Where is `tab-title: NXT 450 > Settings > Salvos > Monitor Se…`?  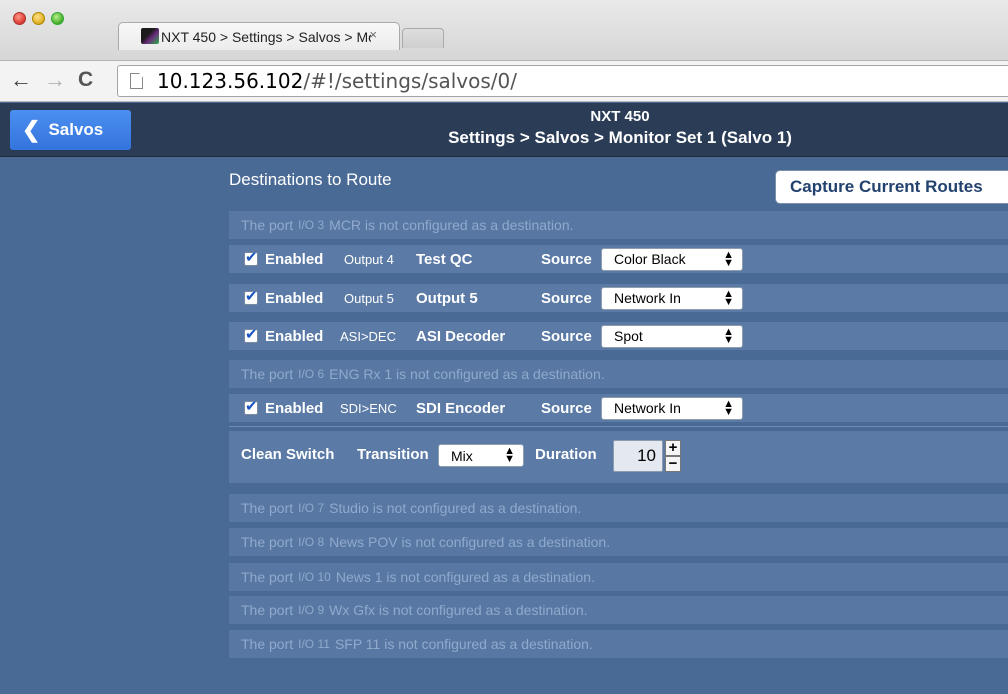
tab-title: NXT 450 > Settings > Salvos > Monitor Se… is located at coordinates (266, 36).